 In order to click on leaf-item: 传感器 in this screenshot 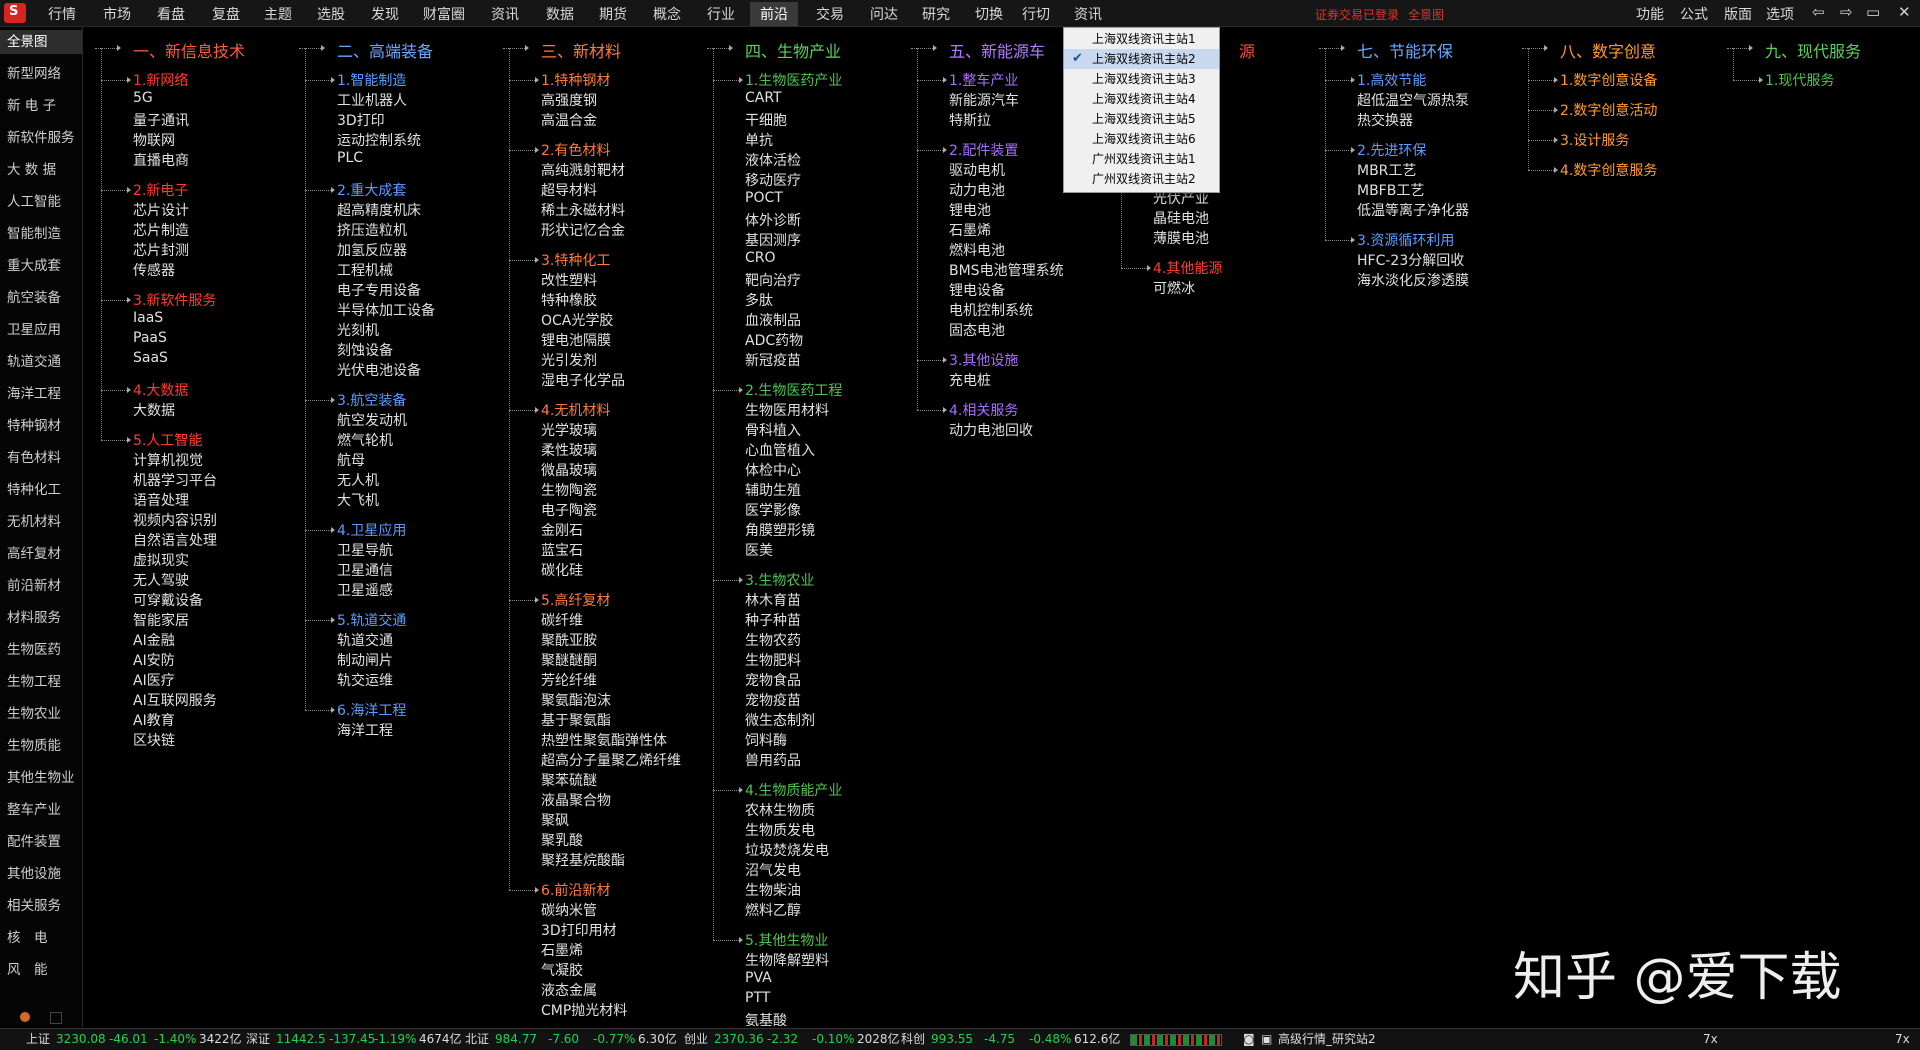, I will do `click(154, 270)`.